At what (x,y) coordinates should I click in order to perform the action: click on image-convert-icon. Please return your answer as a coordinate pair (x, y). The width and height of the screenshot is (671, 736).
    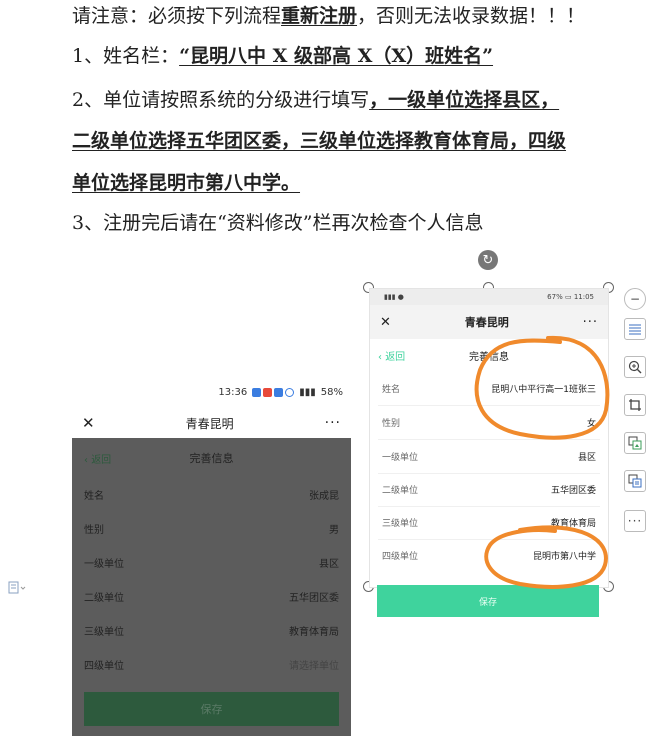
    Looking at the image, I should click on (635, 443).